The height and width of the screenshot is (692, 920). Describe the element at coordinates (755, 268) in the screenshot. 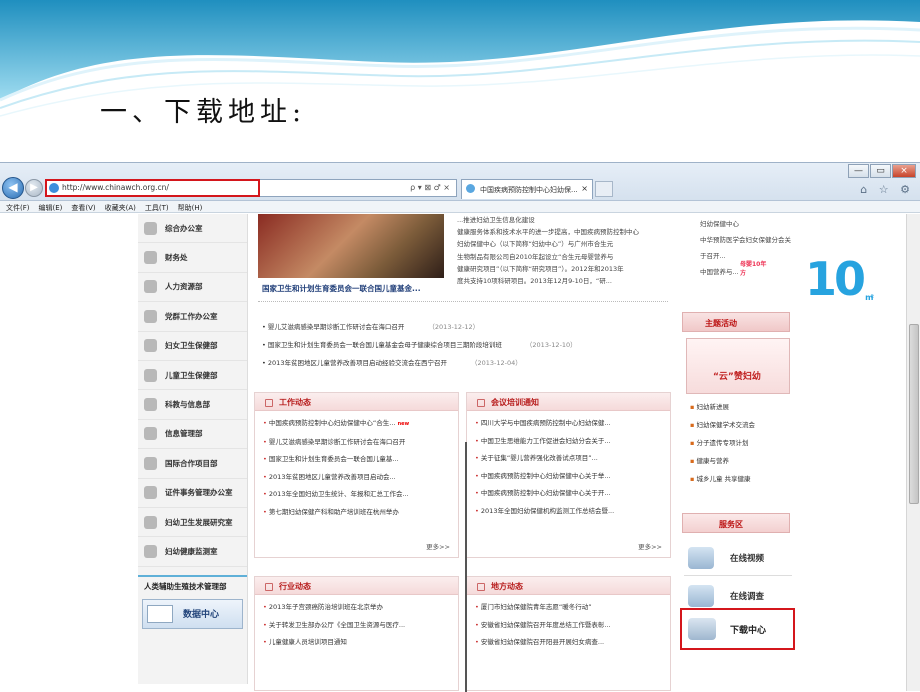

I see `ten-years-label: 母婴10年方` at that location.